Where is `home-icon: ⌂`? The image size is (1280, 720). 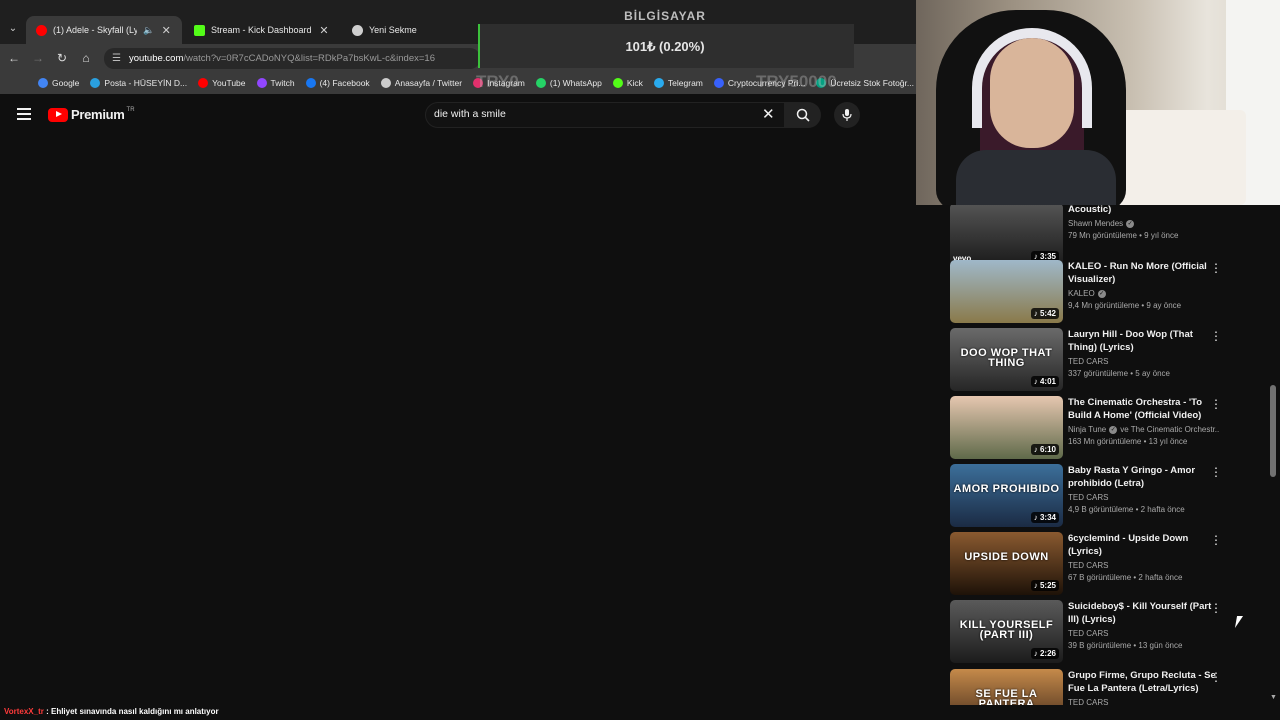
home-icon: ⌂ is located at coordinates (86, 58).